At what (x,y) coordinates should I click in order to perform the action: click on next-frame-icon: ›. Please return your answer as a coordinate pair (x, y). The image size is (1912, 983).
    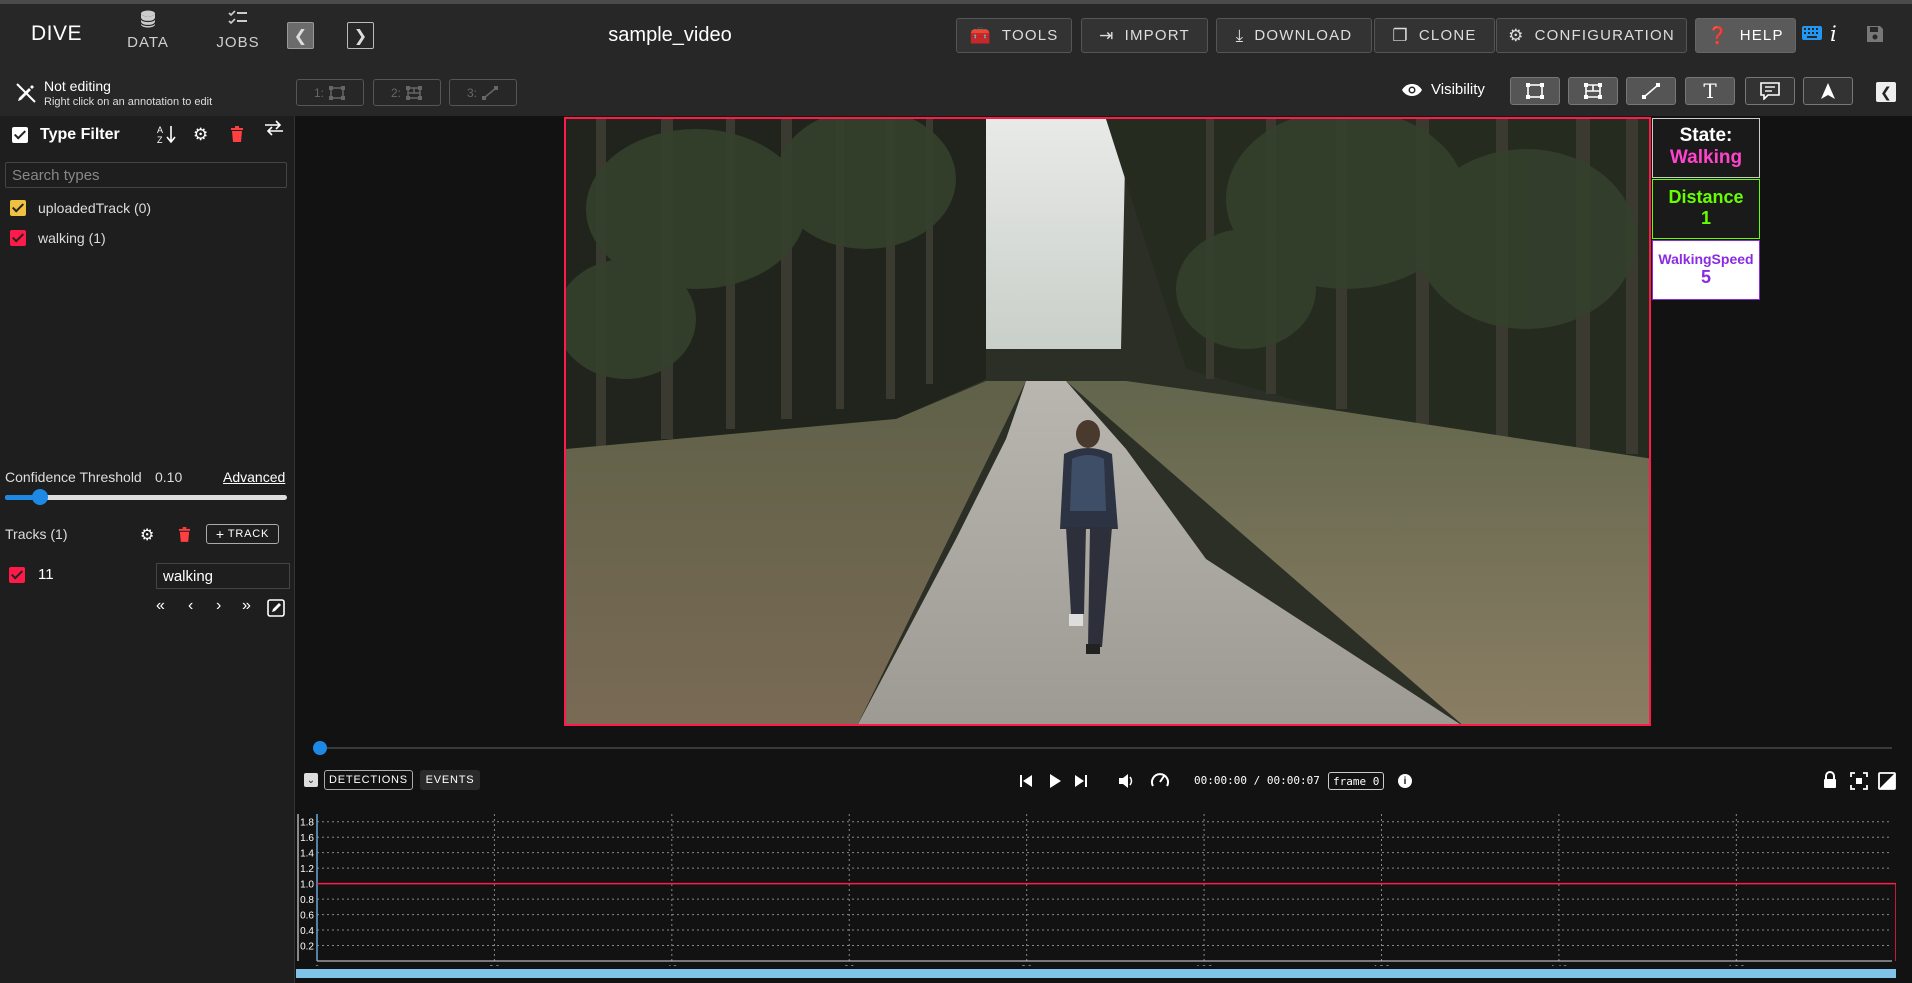
    Looking at the image, I should click on (218, 606).